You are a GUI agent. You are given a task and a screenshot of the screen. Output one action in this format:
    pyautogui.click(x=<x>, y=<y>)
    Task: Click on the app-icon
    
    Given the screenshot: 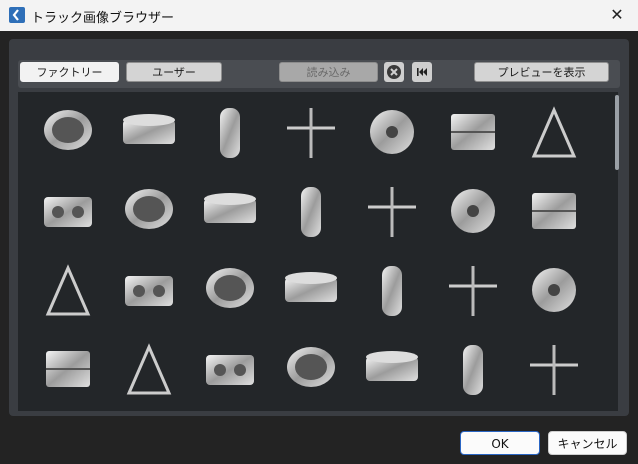 What is the action you would take?
    pyautogui.click(x=17, y=15)
    